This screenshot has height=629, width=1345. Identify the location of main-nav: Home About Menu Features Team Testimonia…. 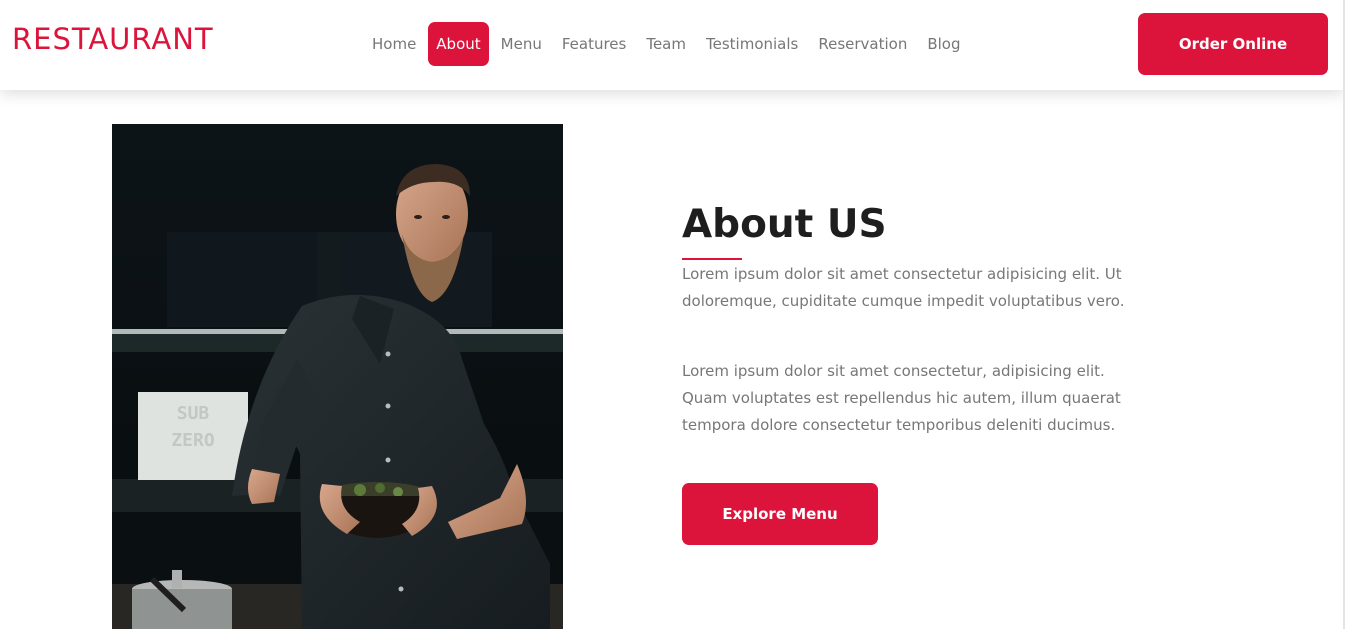
(668, 44).